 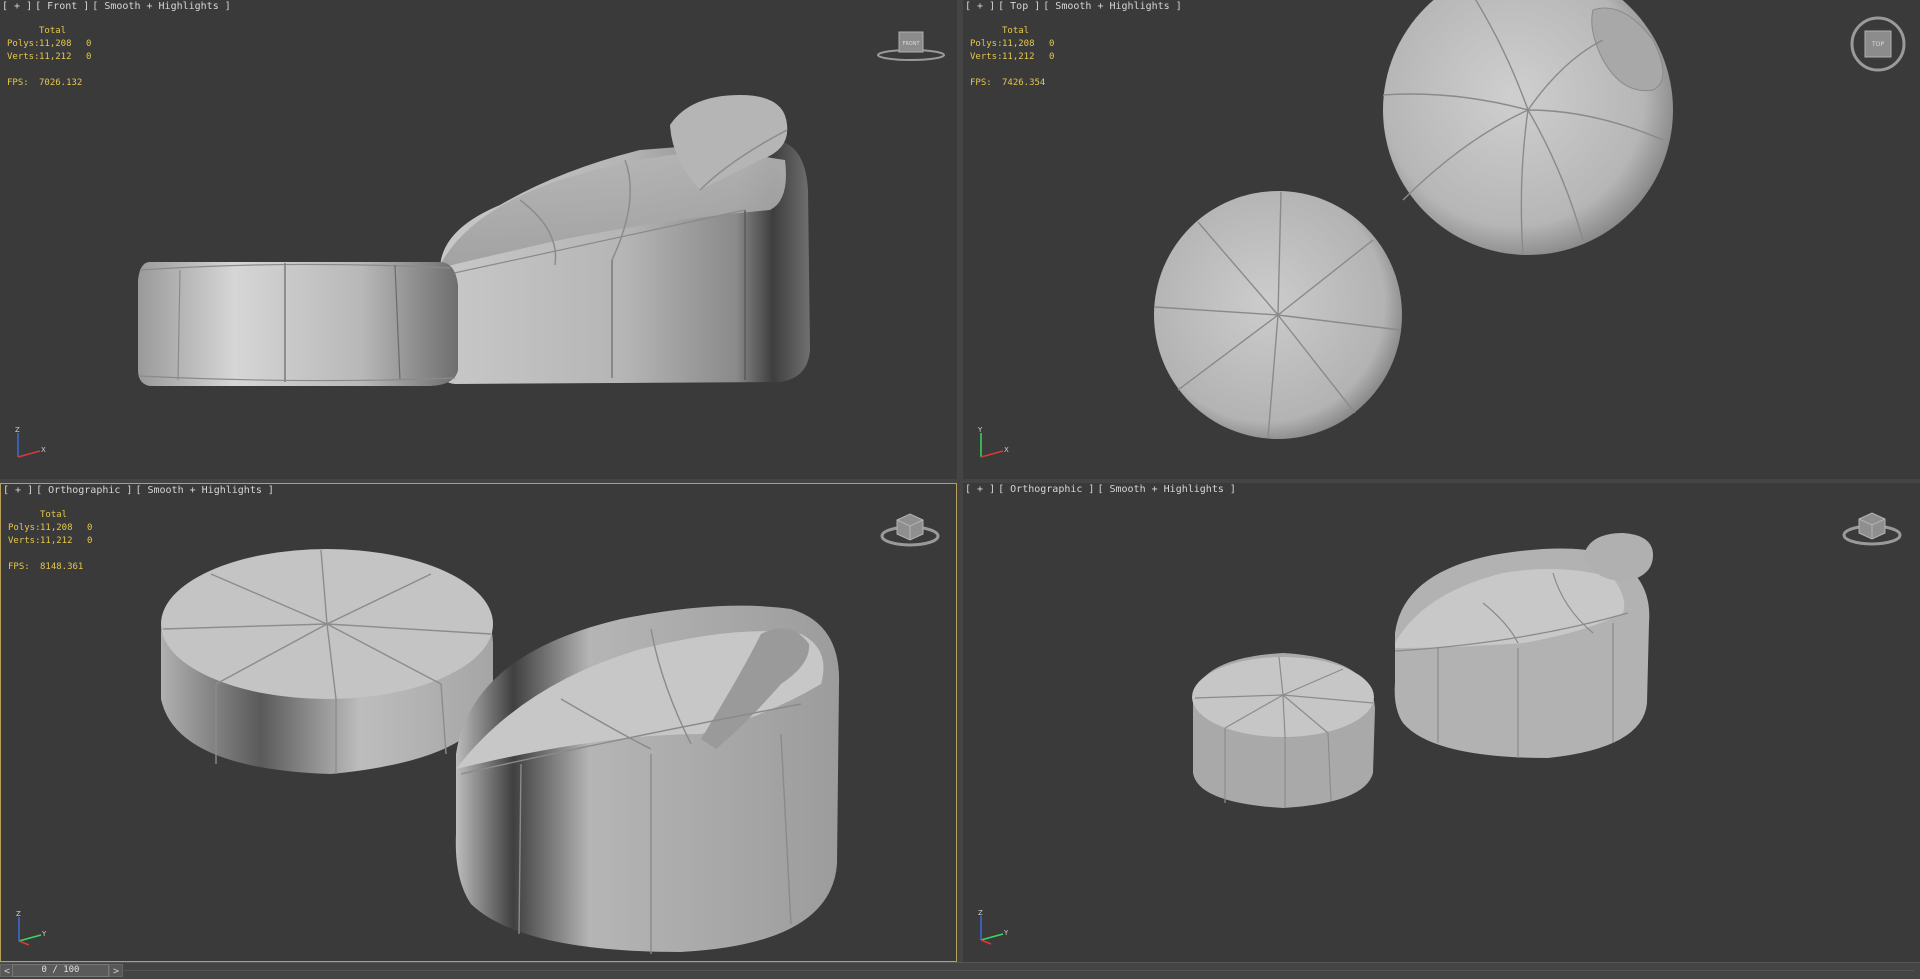 I want to click on time-slider-bar: < 0 / 100 >, so click(x=960, y=970).